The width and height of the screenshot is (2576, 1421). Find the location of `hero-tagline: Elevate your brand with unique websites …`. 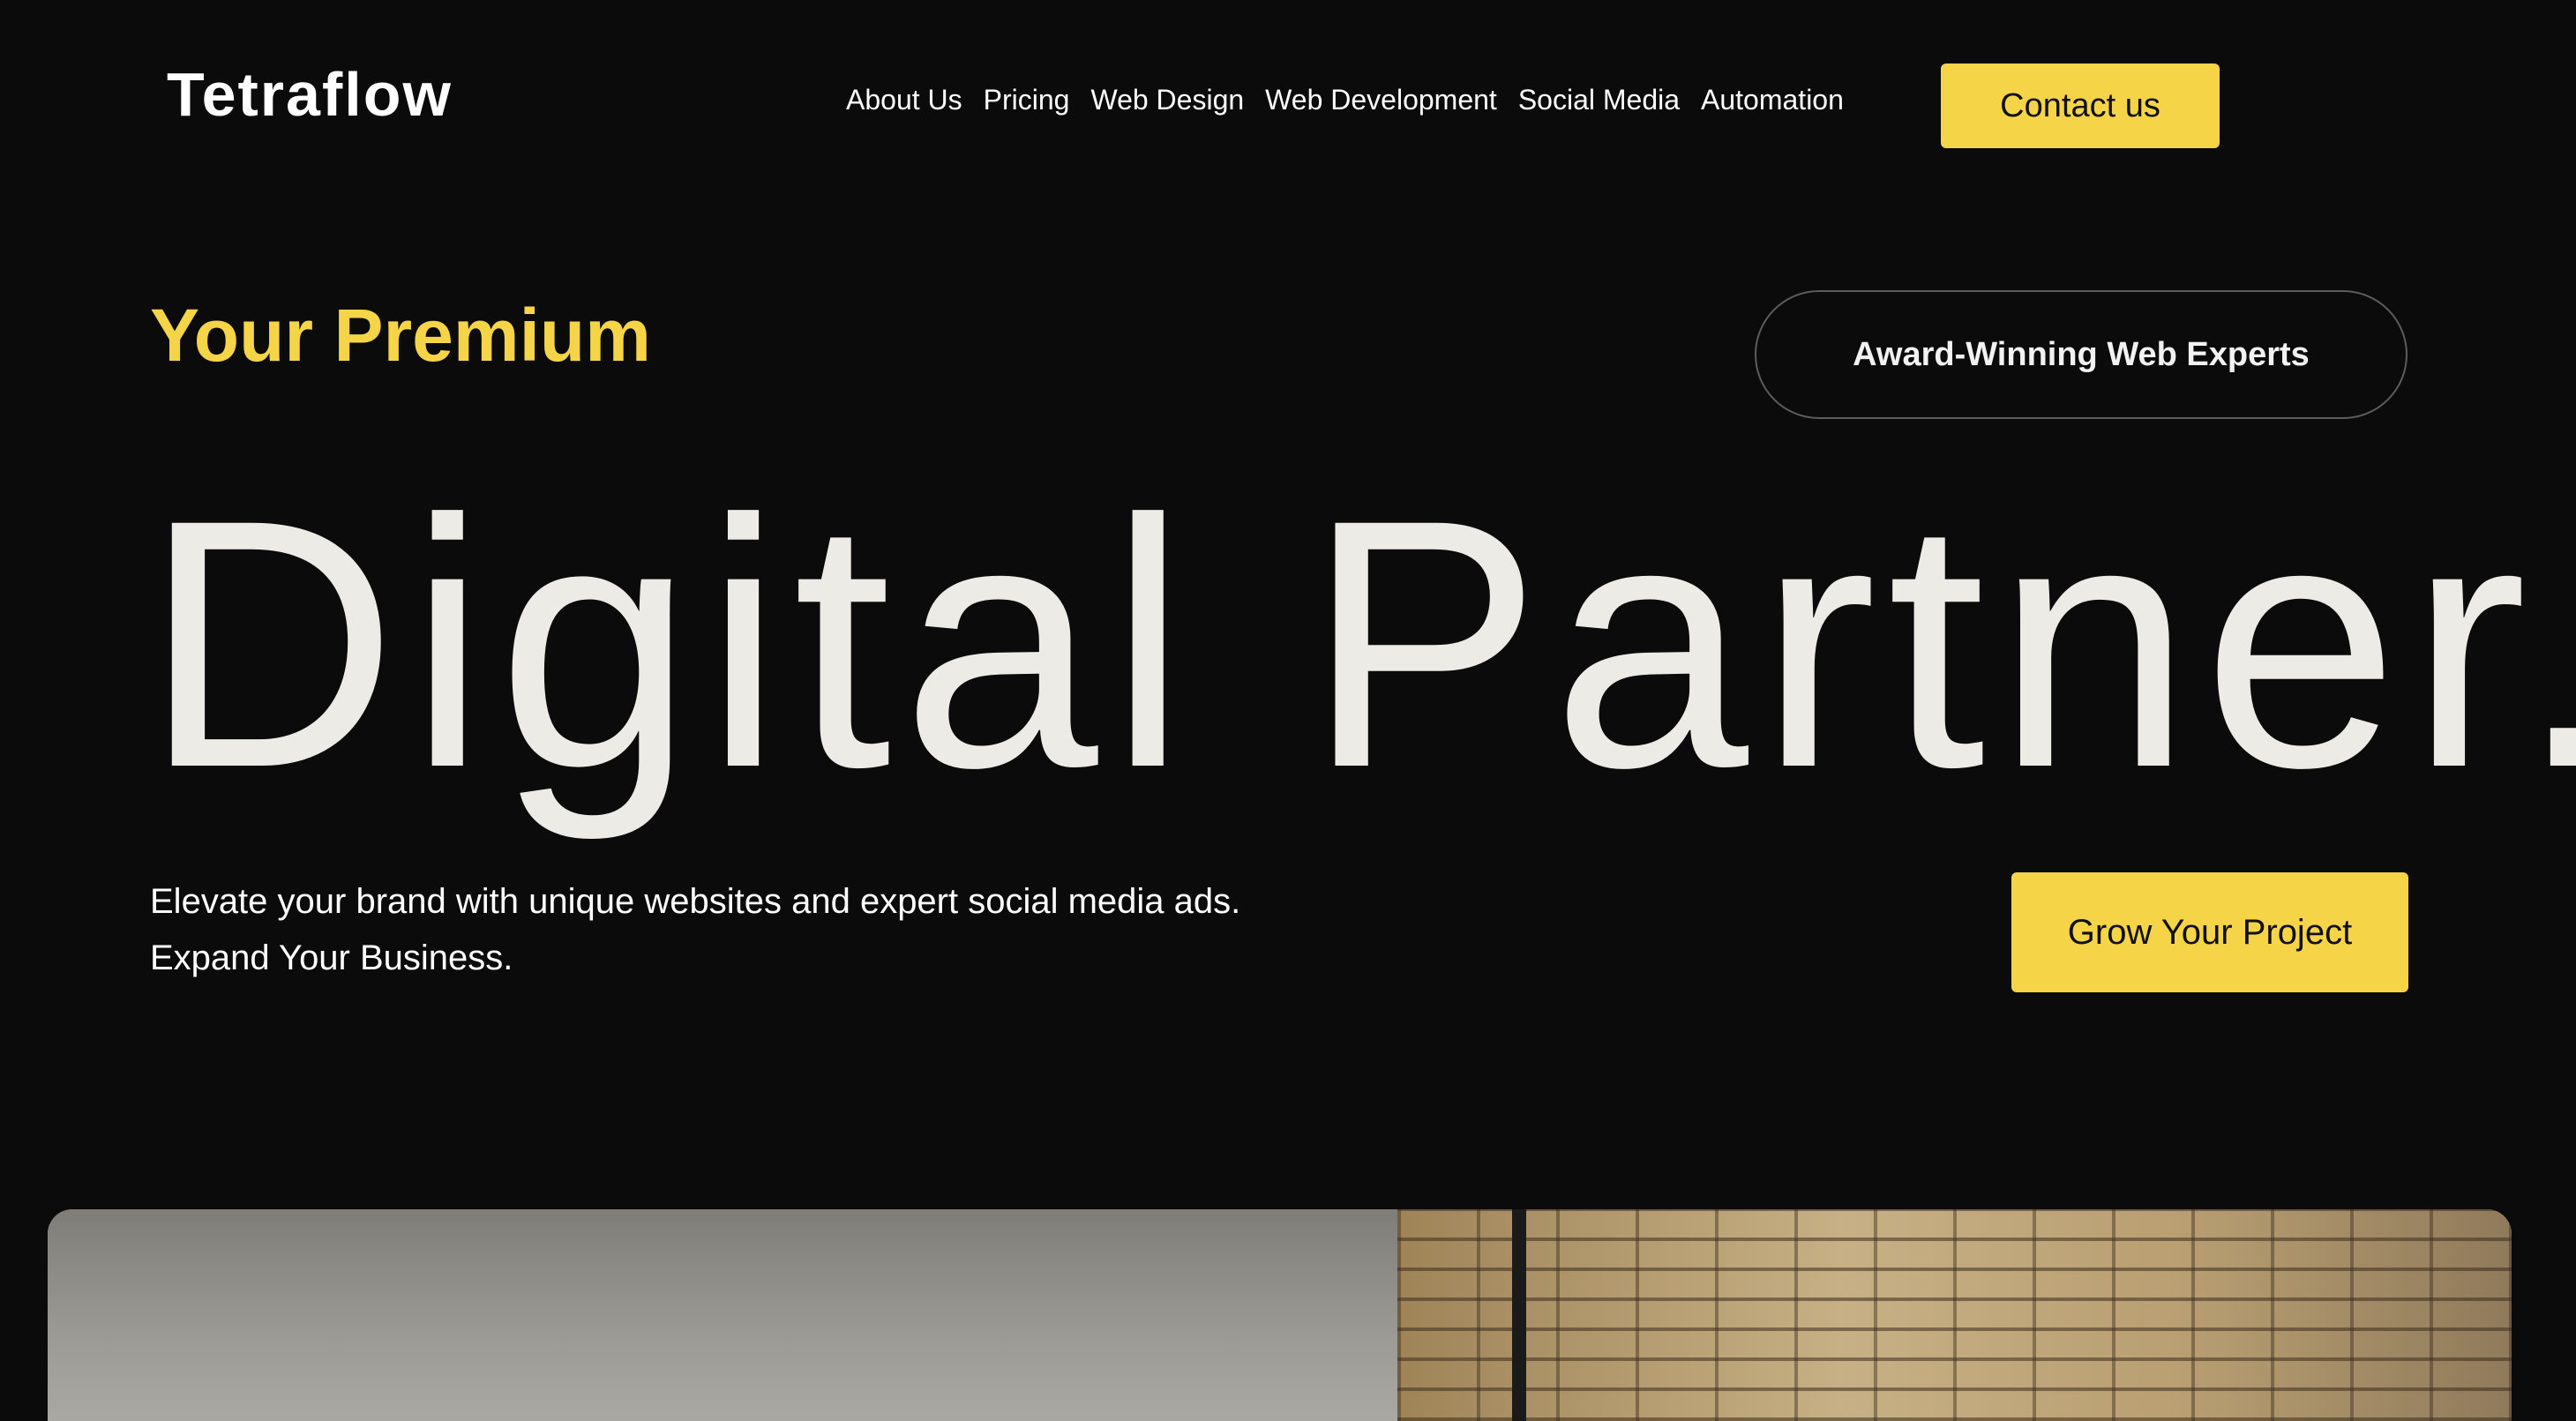

hero-tagline: Elevate your brand with unique websites … is located at coordinates (696, 929).